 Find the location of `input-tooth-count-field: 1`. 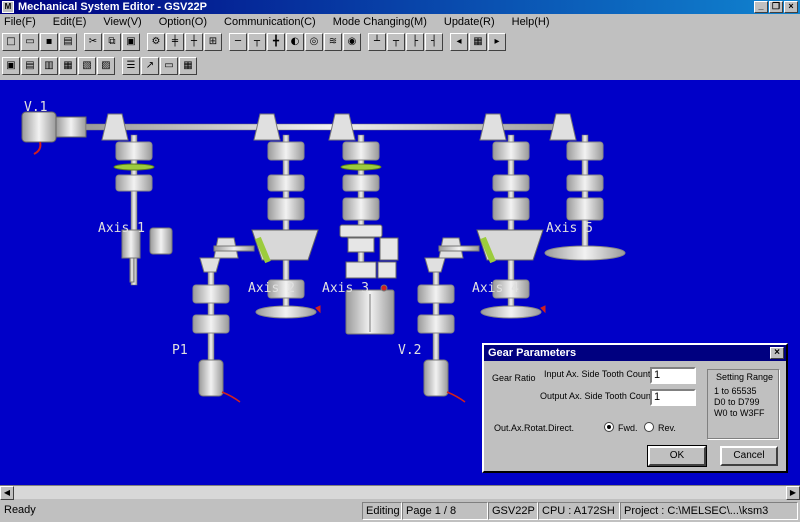

input-tooth-count-field: 1 is located at coordinates (673, 375).